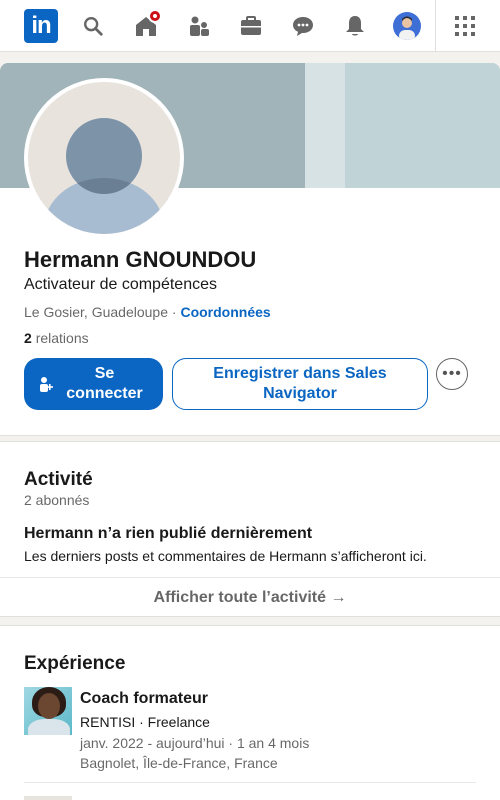  What do you see at coordinates (250, 782) in the screenshot?
I see `experience-divider` at bounding box center [250, 782].